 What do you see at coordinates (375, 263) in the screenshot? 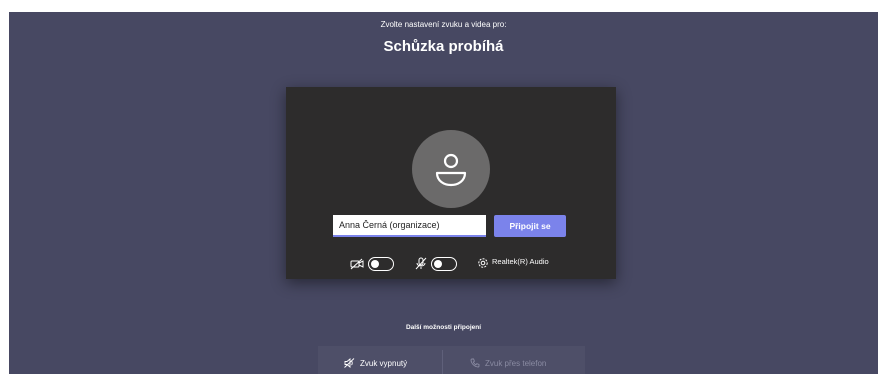
I see `camera-toggle-knob` at bounding box center [375, 263].